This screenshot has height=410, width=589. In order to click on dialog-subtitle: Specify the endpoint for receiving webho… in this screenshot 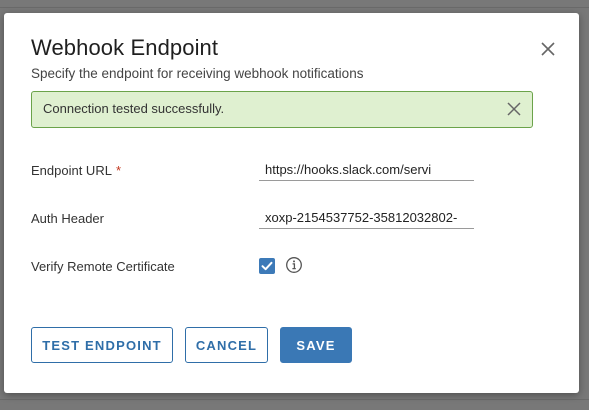, I will do `click(197, 73)`.